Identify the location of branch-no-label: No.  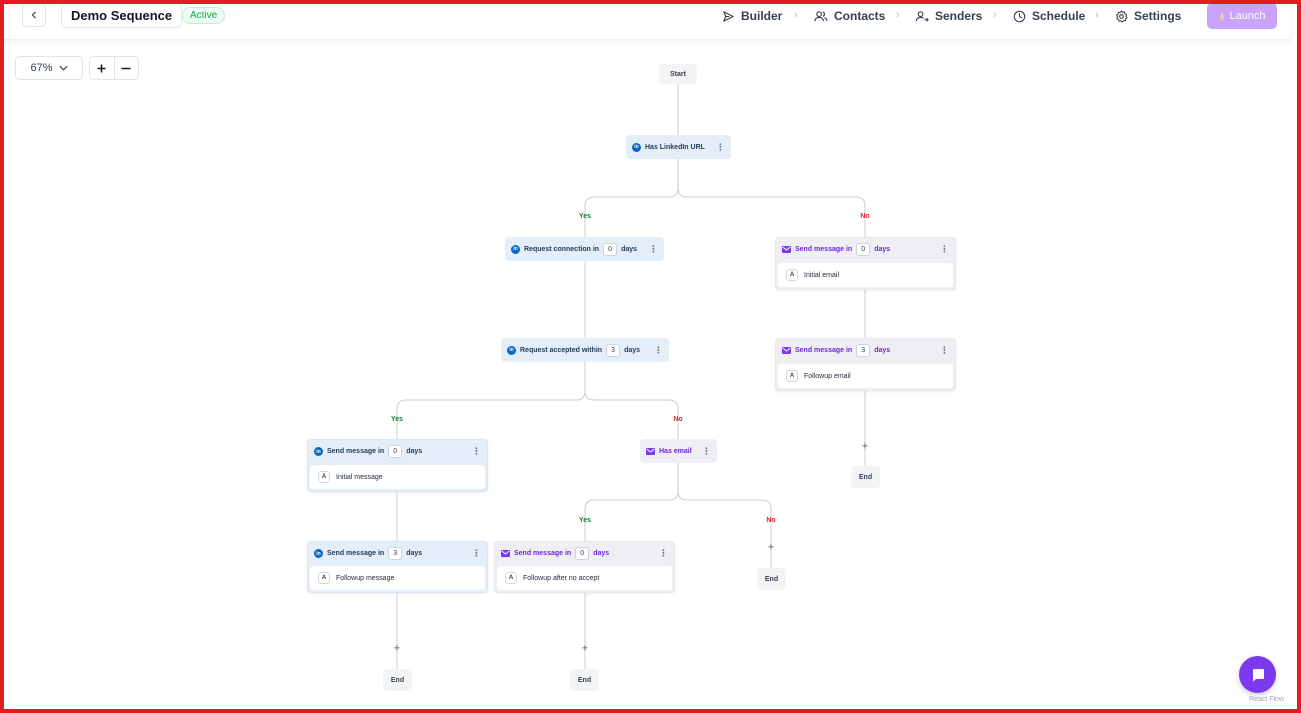
(678, 419).